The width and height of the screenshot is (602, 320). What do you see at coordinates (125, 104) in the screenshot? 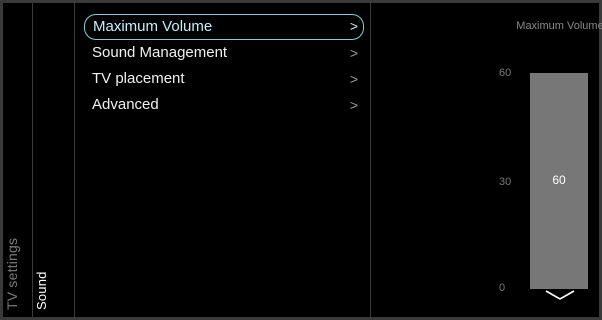
I see `menu-item-label: Advanced` at bounding box center [125, 104].